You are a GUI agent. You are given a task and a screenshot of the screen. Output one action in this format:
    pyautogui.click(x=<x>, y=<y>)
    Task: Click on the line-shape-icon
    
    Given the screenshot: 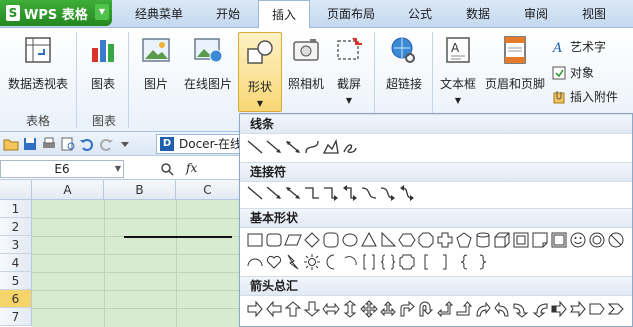 What is the action you would take?
    pyautogui.click(x=255, y=147)
    